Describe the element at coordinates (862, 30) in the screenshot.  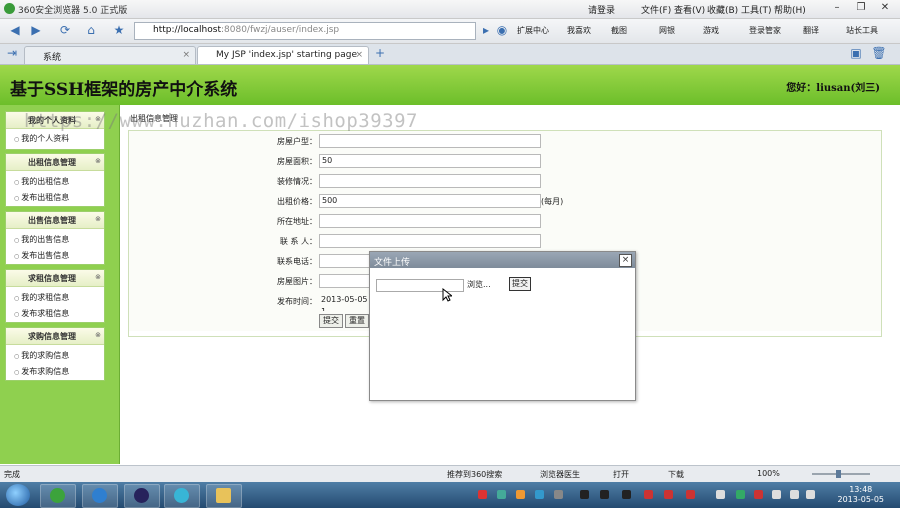
I see `toolbar-webmaster: 站长工具` at that location.